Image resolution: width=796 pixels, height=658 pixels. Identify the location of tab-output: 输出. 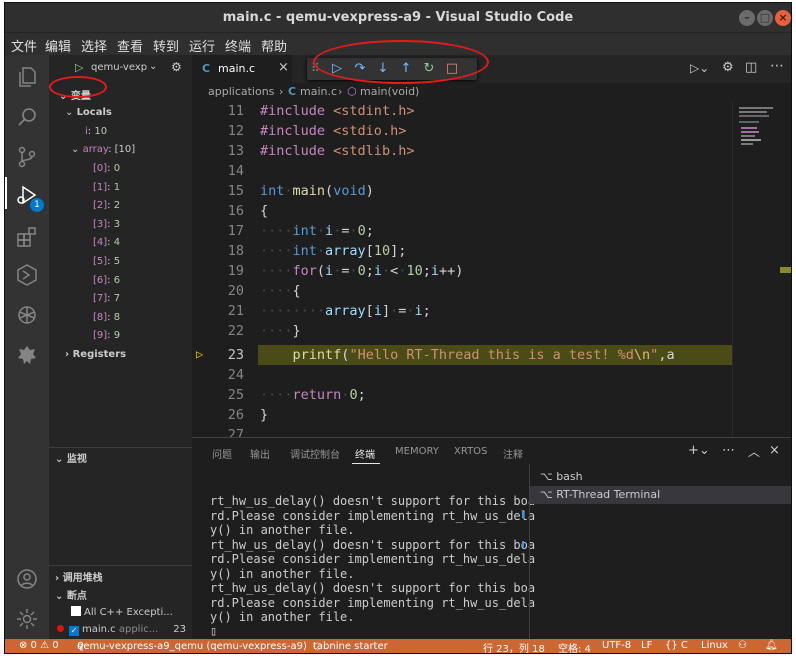
(260, 453).